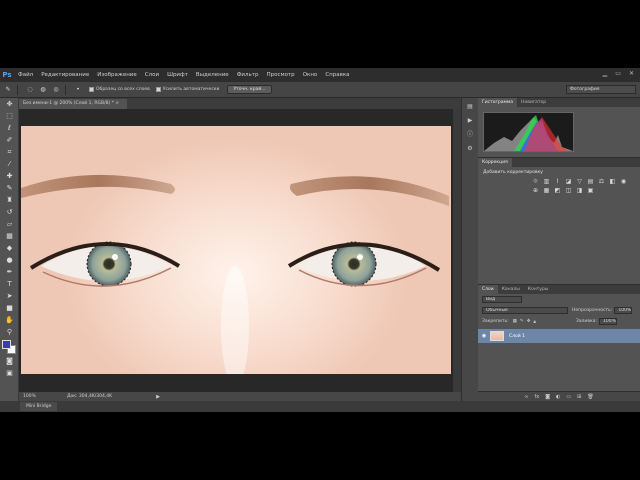 This screenshot has height=480, width=640. Describe the element at coordinates (601, 181) in the screenshot. I see `color-balance-icon: ⚖` at that location.